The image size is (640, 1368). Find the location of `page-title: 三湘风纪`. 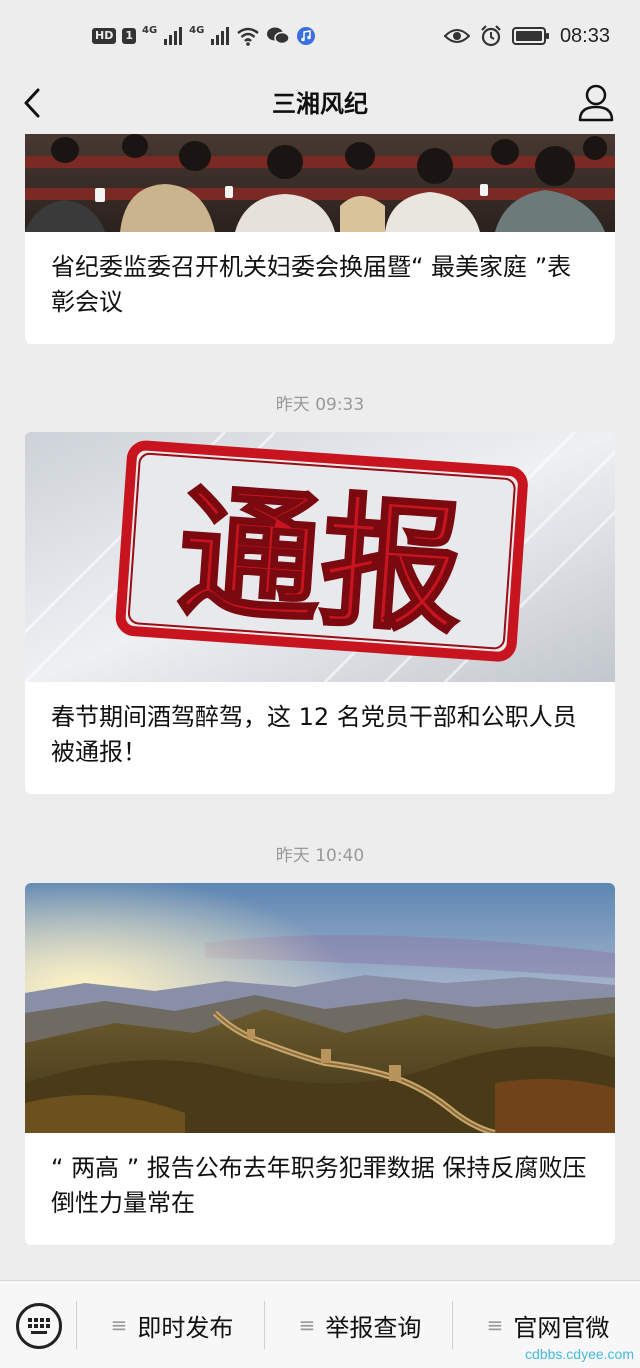

page-title: 三湘风纪 is located at coordinates (320, 104).